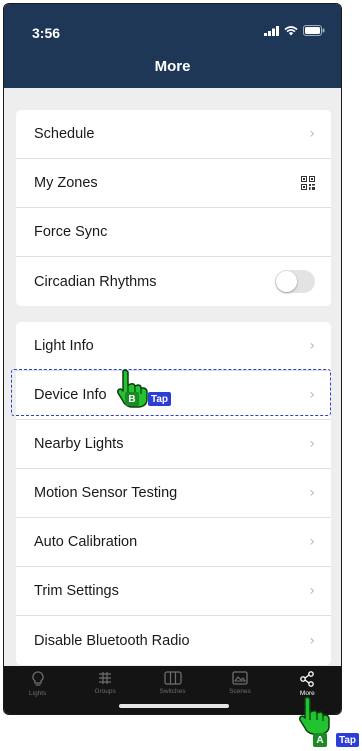 The image size is (362, 751). Describe the element at coordinates (172, 678) in the screenshot. I see `switches-icon` at that location.